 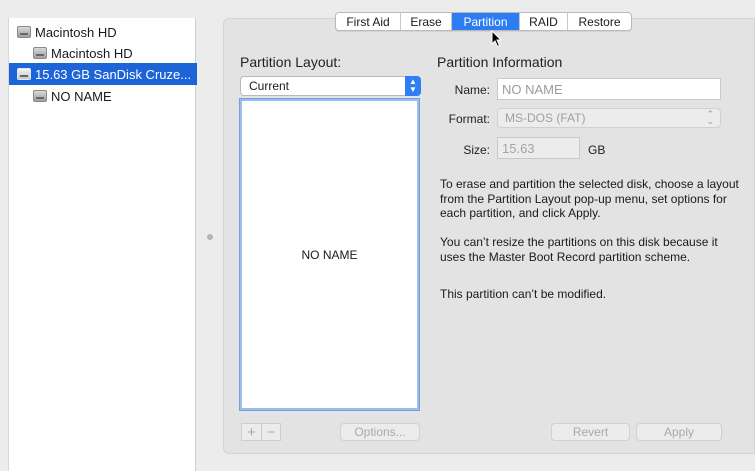 What do you see at coordinates (609, 118) in the screenshot?
I see `format-select: MS-DOS (FAT) ⌃ ⌄` at bounding box center [609, 118].